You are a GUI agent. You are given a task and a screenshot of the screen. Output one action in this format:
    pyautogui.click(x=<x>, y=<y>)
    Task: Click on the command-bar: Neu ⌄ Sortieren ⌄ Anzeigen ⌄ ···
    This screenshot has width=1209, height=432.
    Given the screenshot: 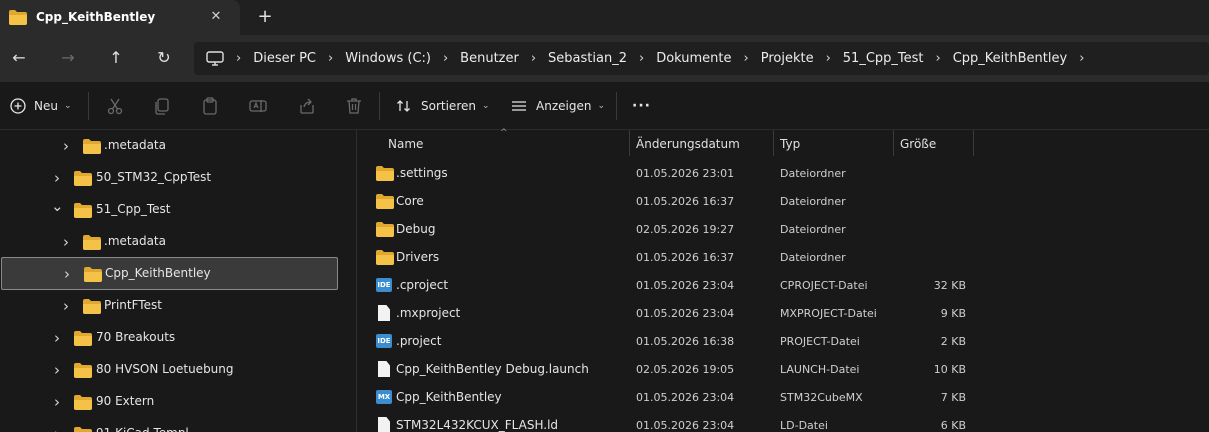 What is the action you would take?
    pyautogui.click(x=604, y=106)
    